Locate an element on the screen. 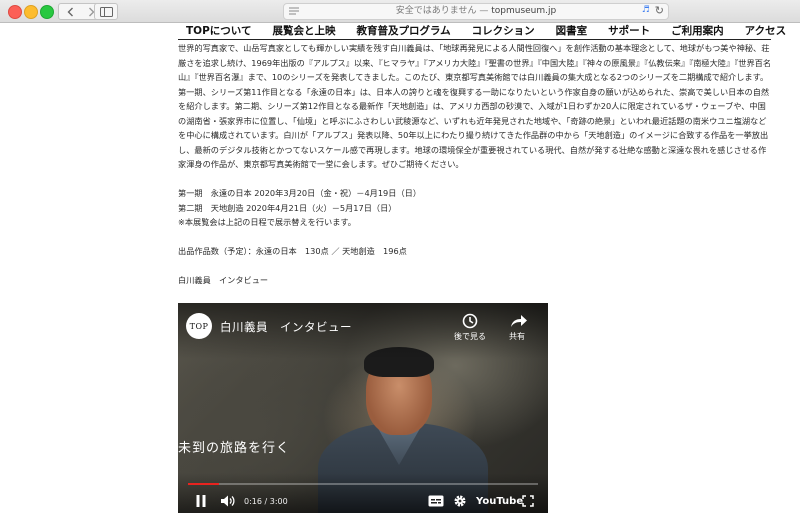  share-label: 共有 is located at coordinates (517, 336).